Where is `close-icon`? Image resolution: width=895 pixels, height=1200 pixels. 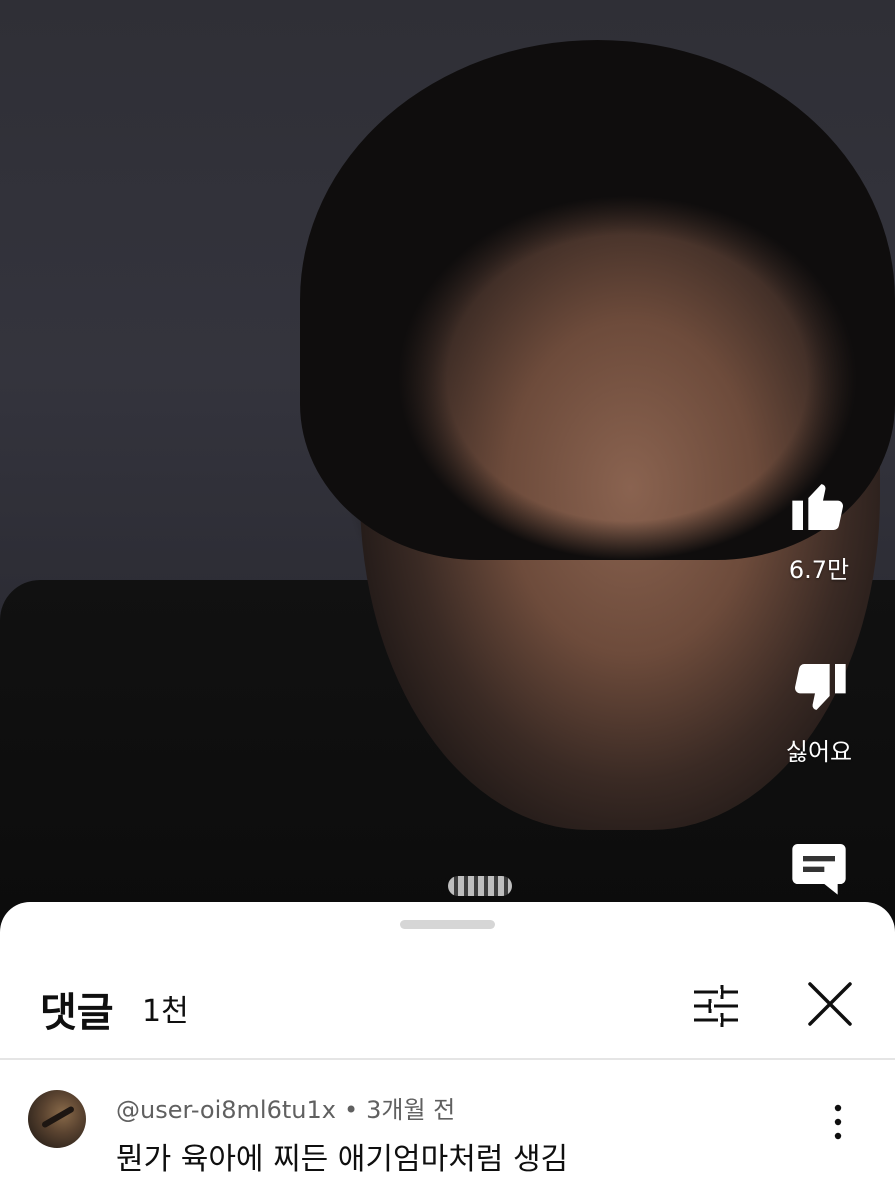
close-icon is located at coordinates (830, 1010).